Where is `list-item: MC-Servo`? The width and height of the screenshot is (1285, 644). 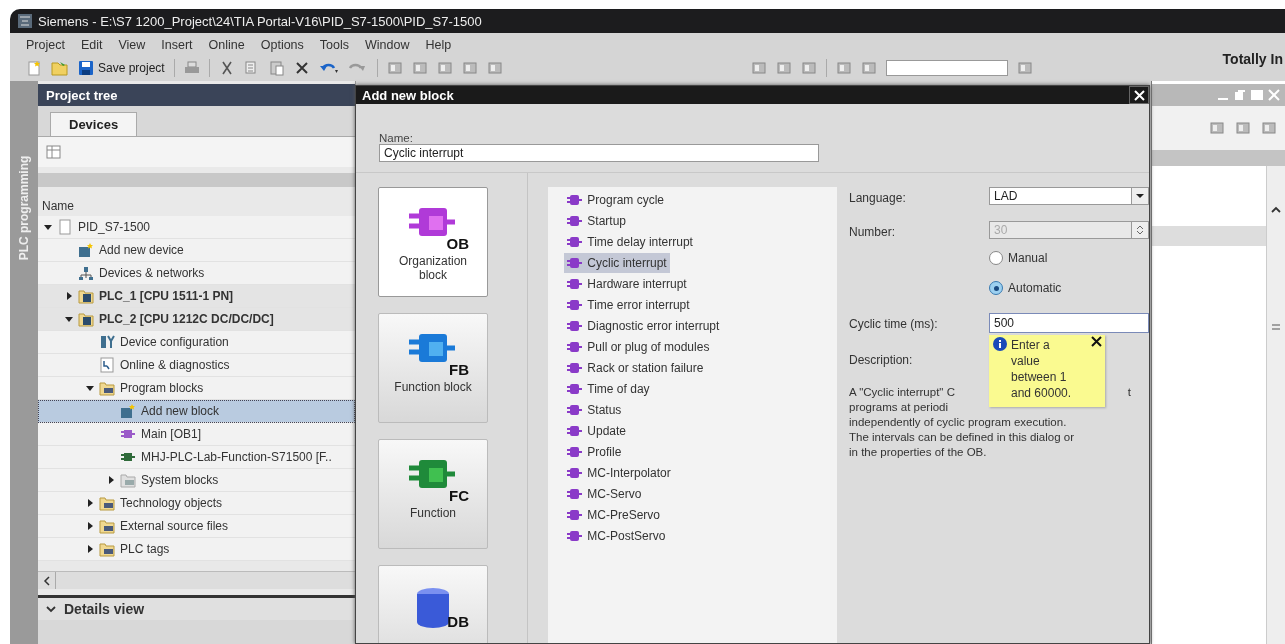
list-item: MC-Servo is located at coordinates (604, 494).